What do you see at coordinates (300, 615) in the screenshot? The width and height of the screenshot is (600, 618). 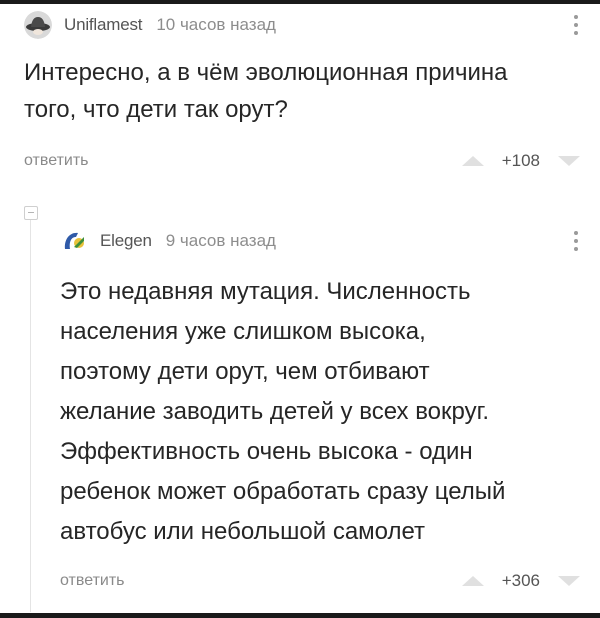 I see `bottom-border` at bounding box center [300, 615].